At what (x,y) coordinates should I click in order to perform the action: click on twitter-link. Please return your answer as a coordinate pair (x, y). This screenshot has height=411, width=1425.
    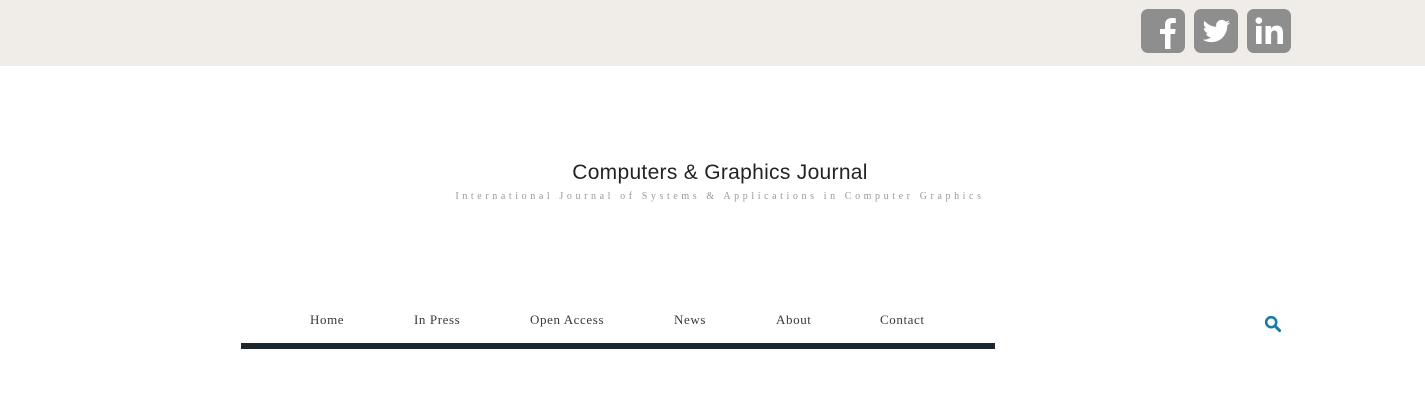
    Looking at the image, I should click on (1216, 31).